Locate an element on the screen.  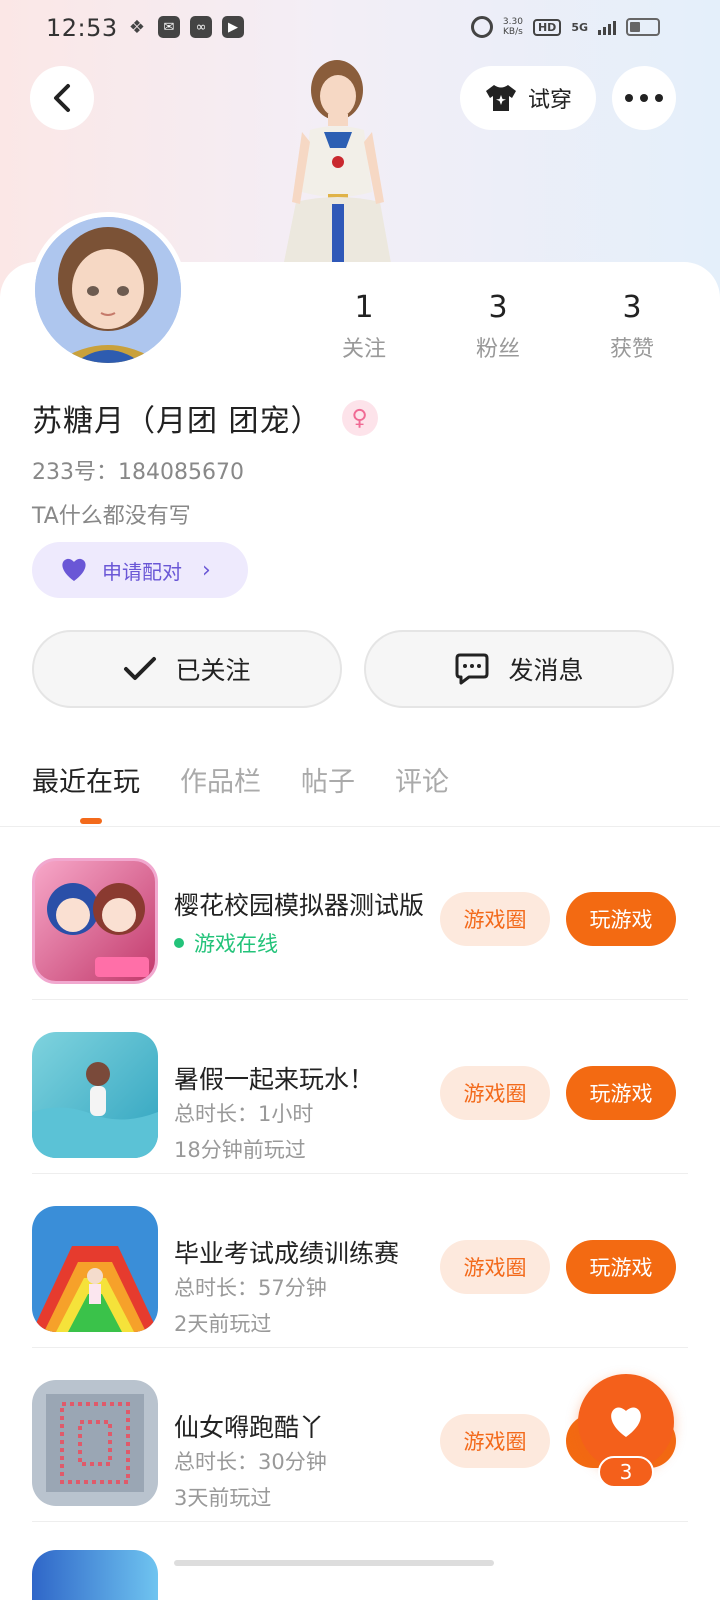
try-on-label: 试穿 is located at coordinates (549, 100).